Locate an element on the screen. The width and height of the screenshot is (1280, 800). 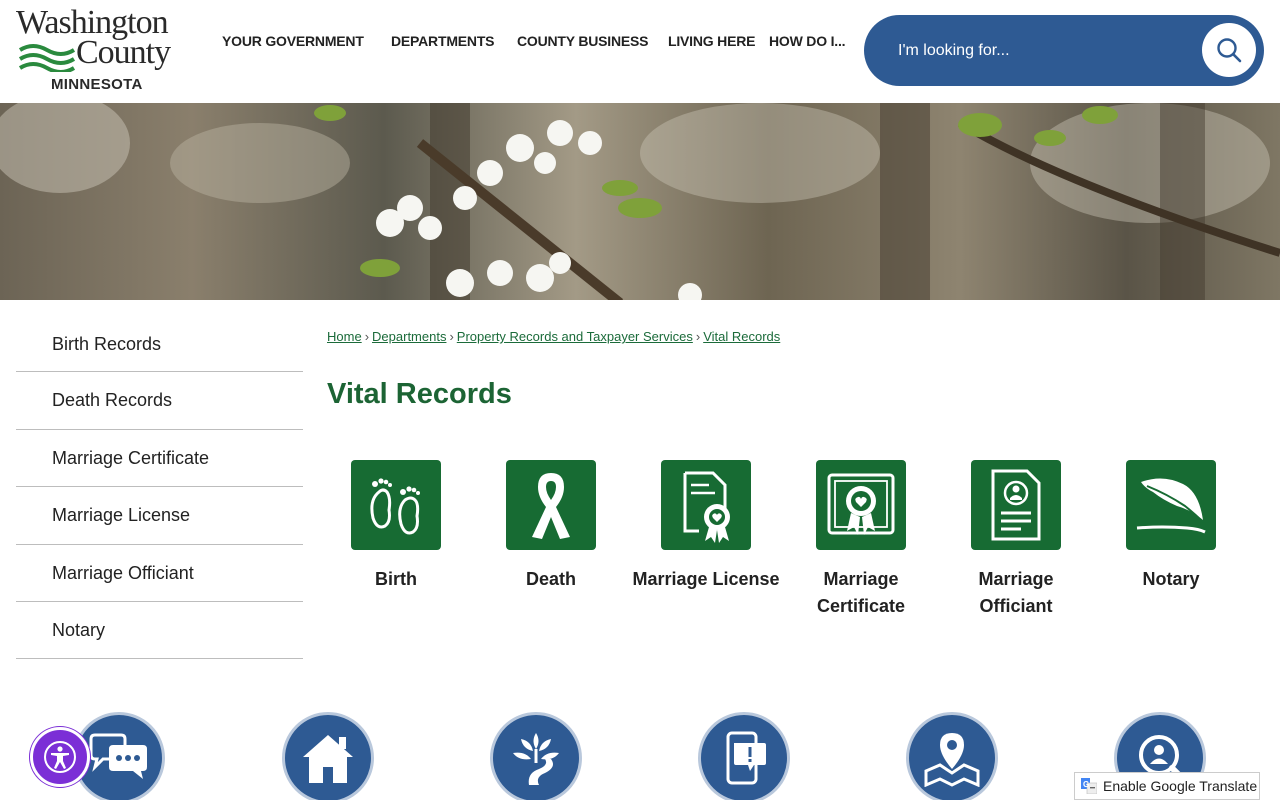
sidebar-item-notary: Notary is located at coordinates (159, 631).